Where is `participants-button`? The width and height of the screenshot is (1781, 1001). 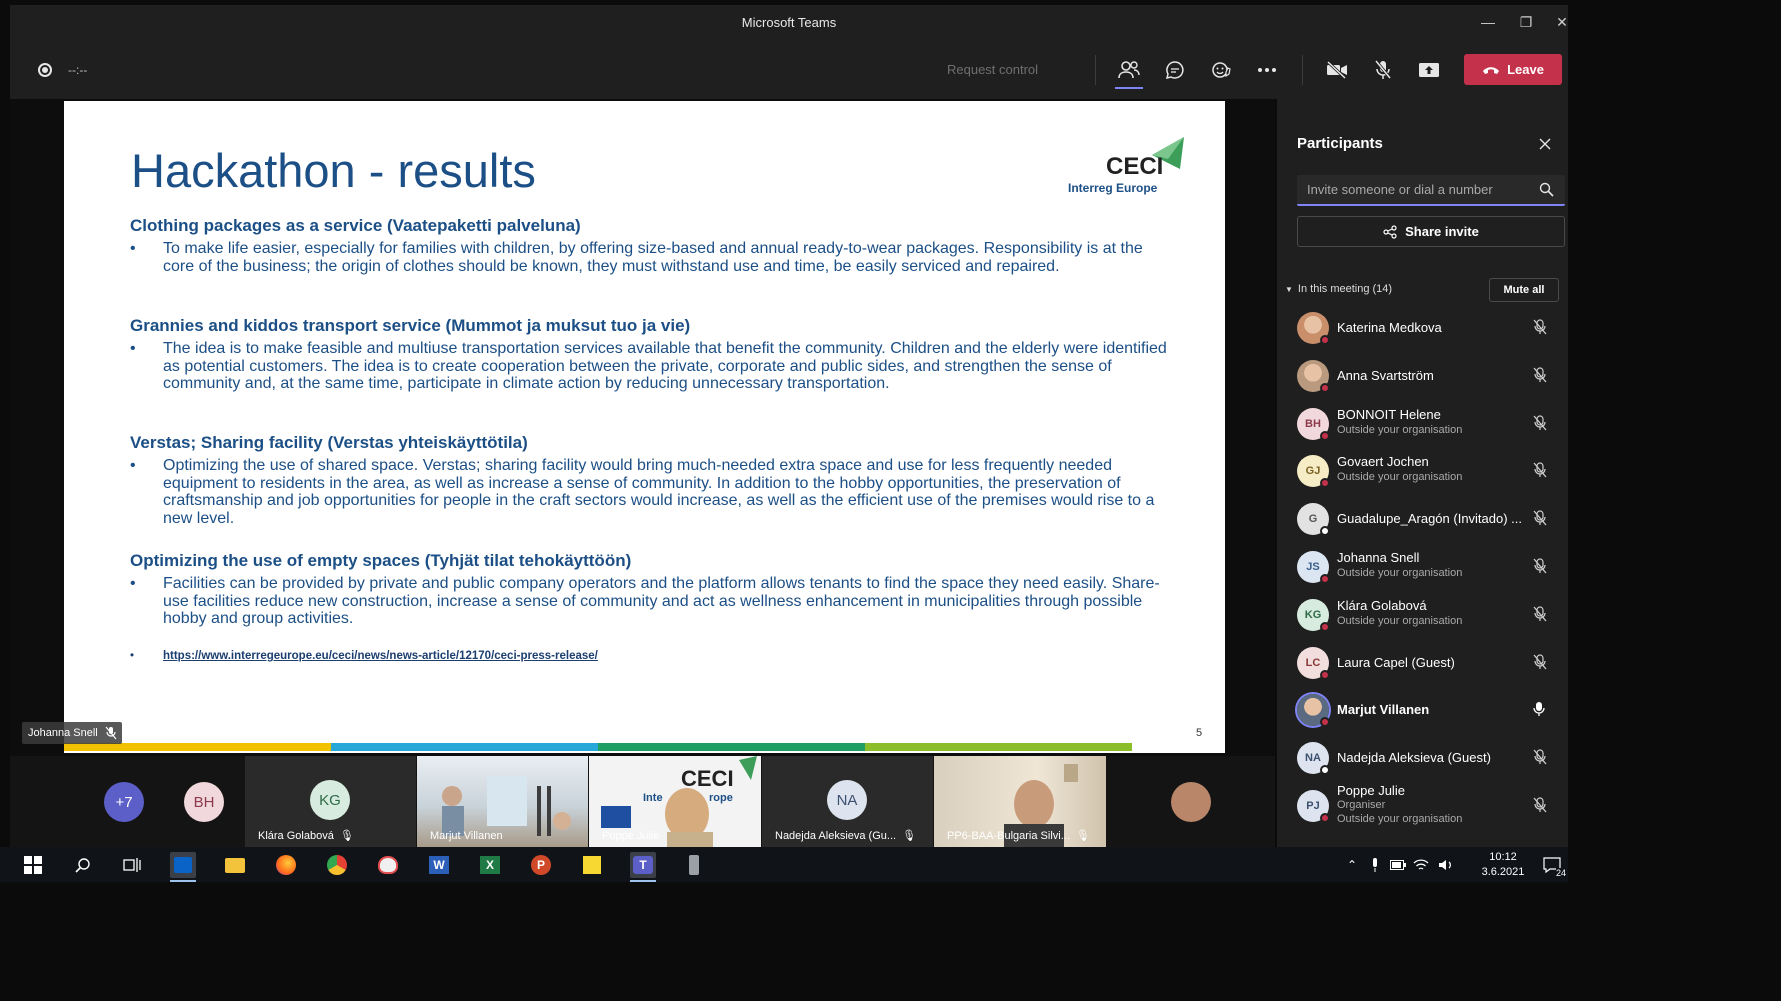 participants-button is located at coordinates (1129, 72).